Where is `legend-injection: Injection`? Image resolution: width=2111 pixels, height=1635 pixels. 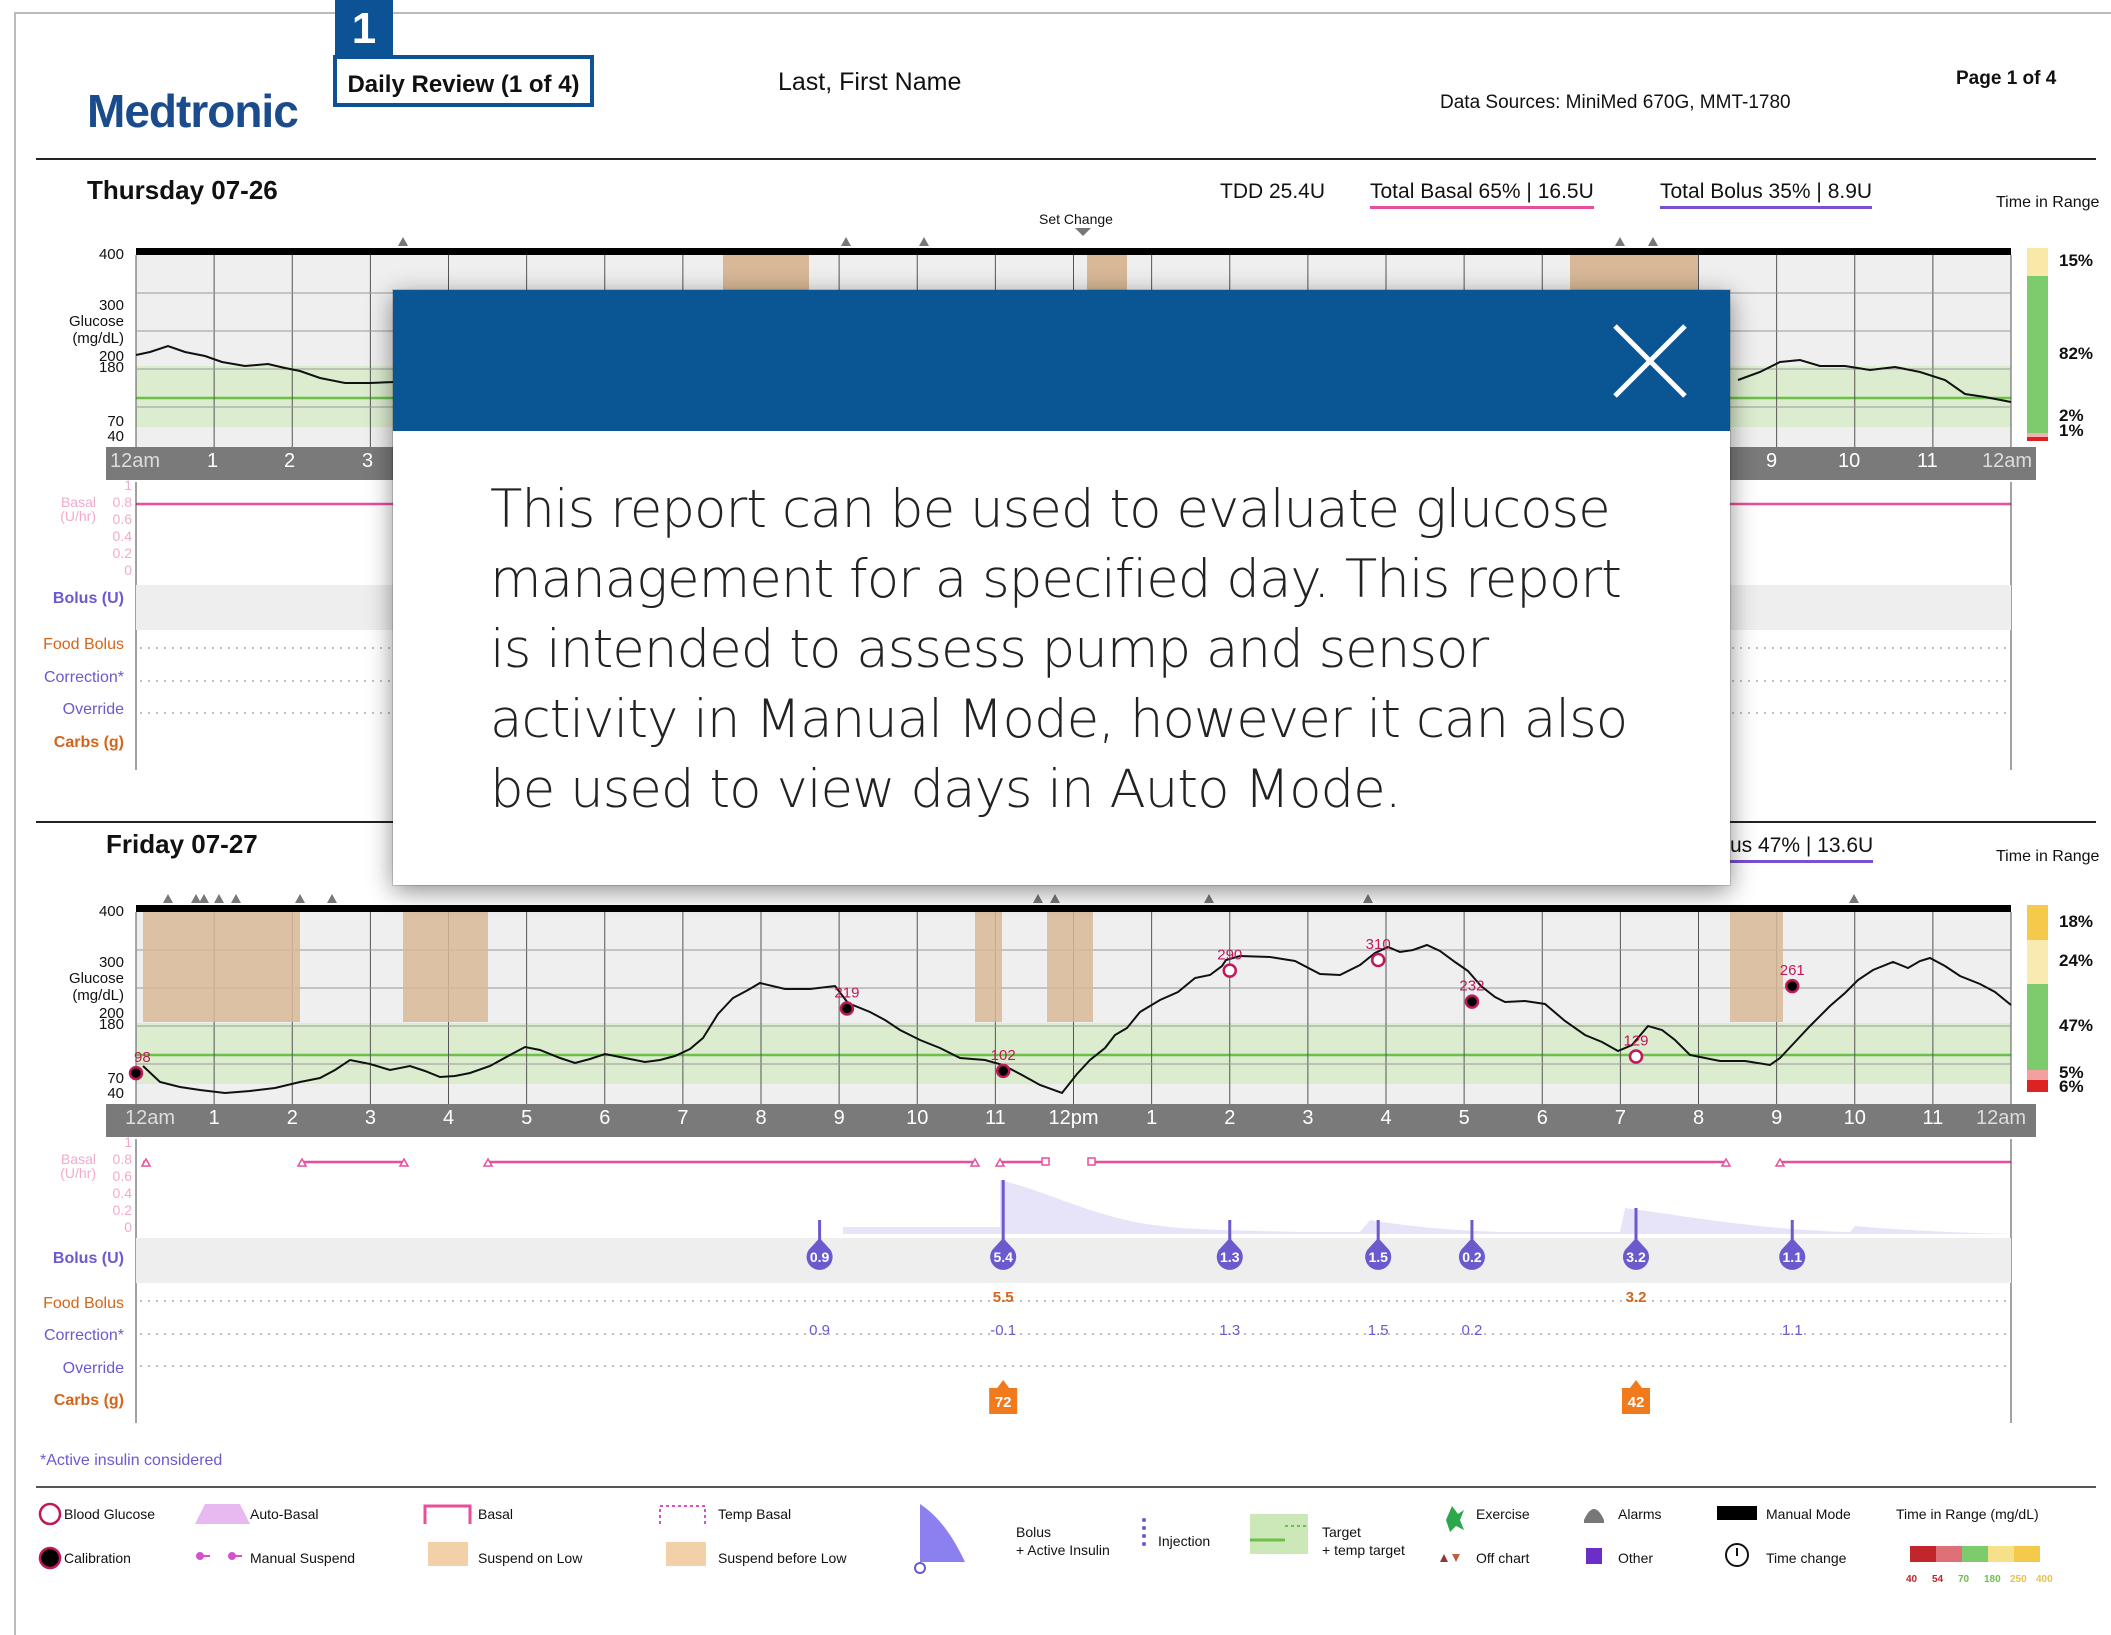
legend-injection: Injection is located at coordinates (1184, 1541).